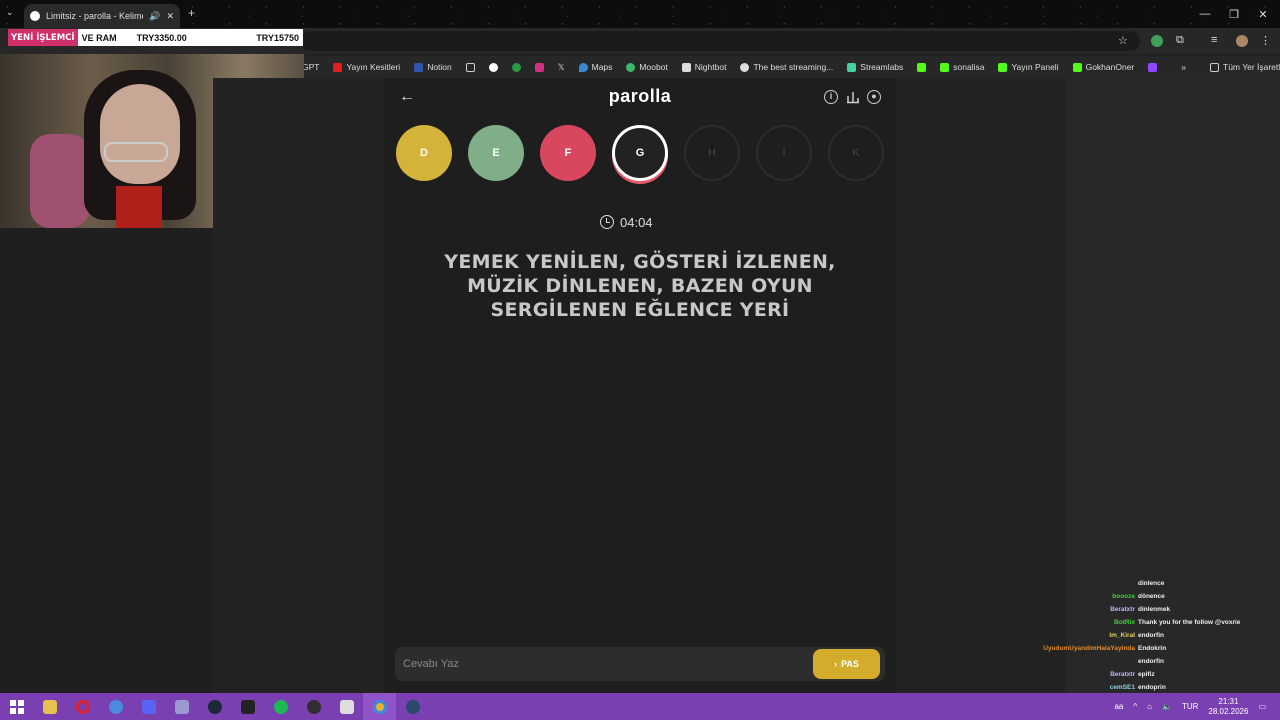 The width and height of the screenshot is (1280, 720). Describe the element at coordinates (1122, 687) in the screenshot. I see `chat-username: cemSE1` at that location.